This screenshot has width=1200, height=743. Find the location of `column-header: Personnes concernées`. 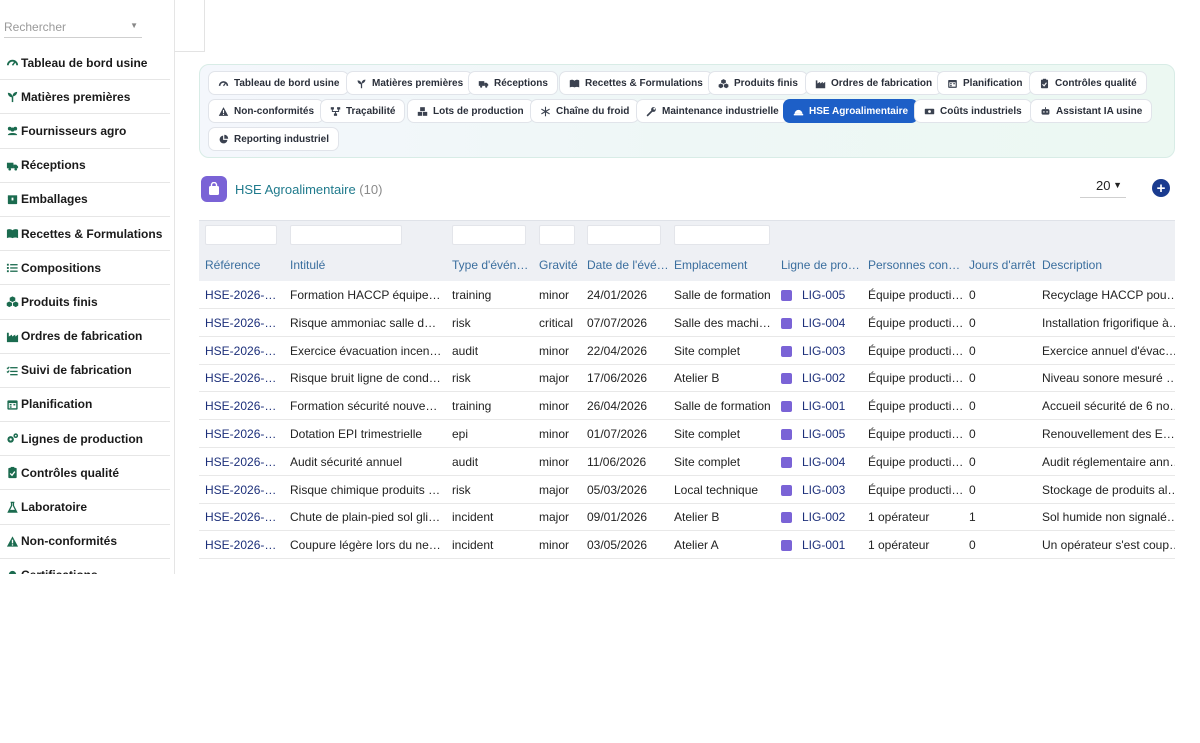

column-header: Personnes concernées is located at coordinates (916, 265).